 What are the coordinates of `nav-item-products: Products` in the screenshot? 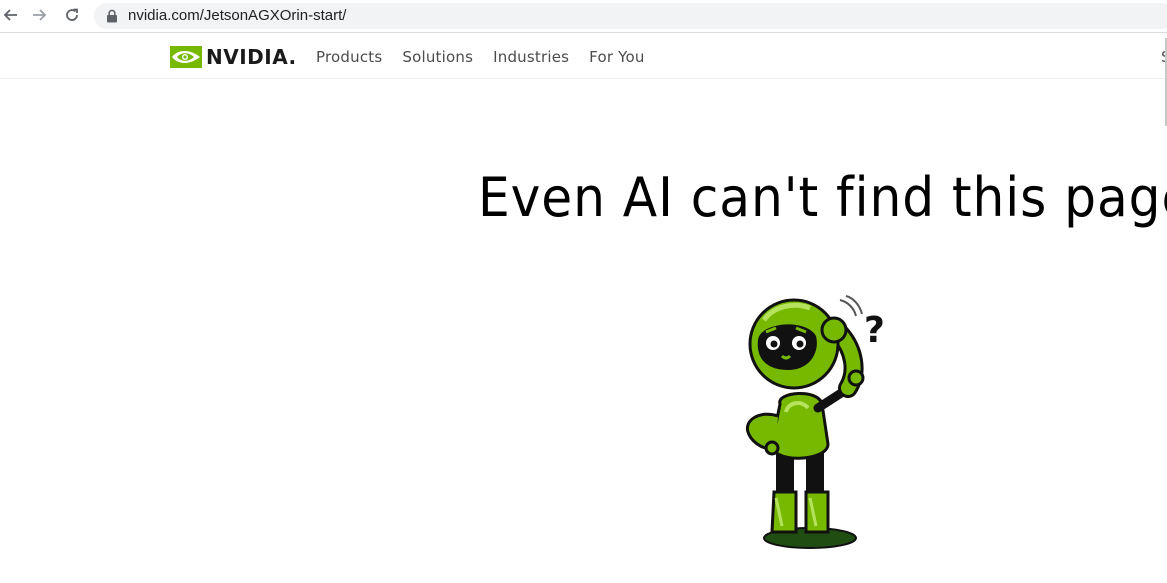 It's located at (349, 57).